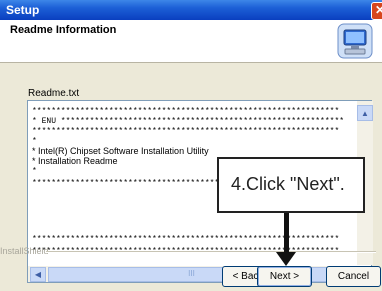 This screenshot has height=291, width=382. I want to click on footer-divider, so click(211, 252).